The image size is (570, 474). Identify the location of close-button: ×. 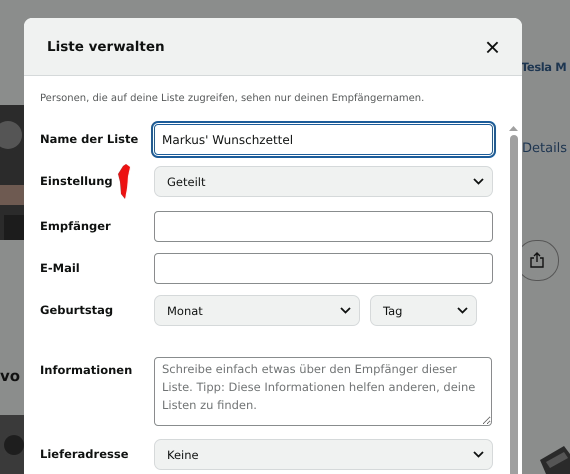
(492, 47).